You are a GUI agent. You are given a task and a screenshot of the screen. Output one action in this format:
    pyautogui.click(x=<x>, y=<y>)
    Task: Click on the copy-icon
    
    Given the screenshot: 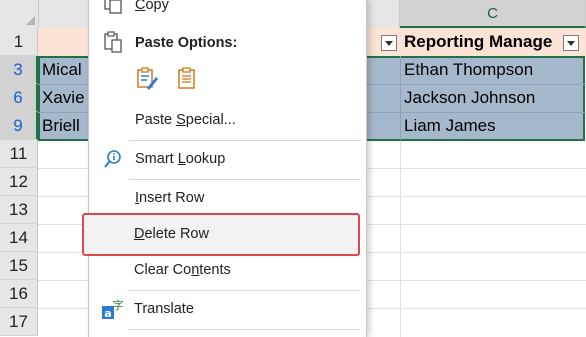 What is the action you would take?
    pyautogui.click(x=113, y=7)
    